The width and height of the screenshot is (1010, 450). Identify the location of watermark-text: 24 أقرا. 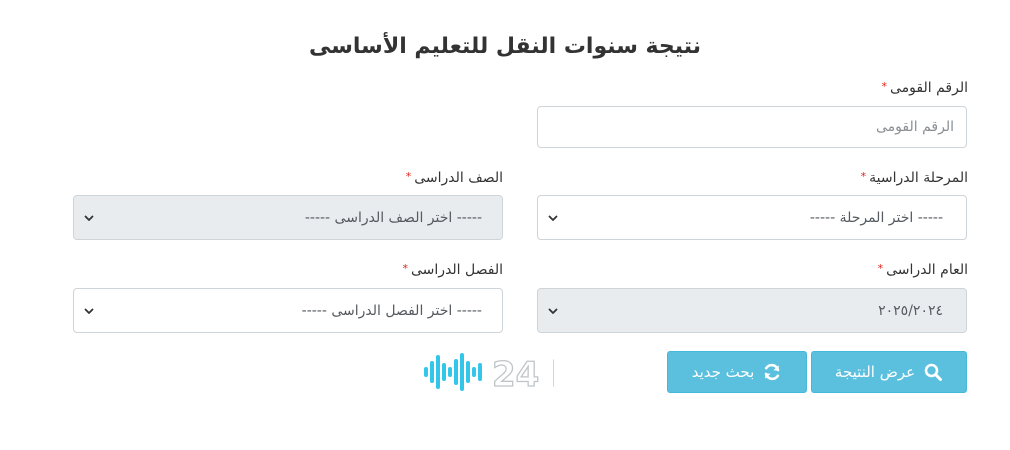
(523, 373).